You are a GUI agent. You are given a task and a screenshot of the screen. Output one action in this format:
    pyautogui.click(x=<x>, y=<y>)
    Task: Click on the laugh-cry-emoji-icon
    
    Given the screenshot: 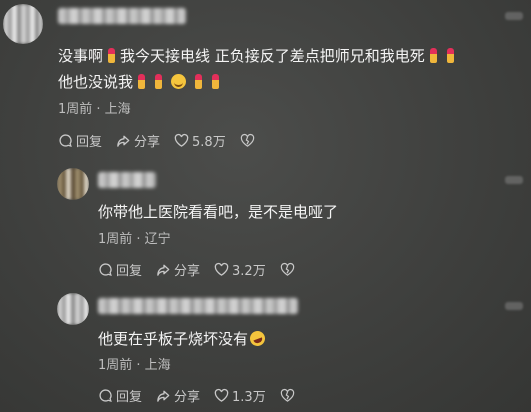 What is the action you would take?
    pyautogui.click(x=257, y=338)
    